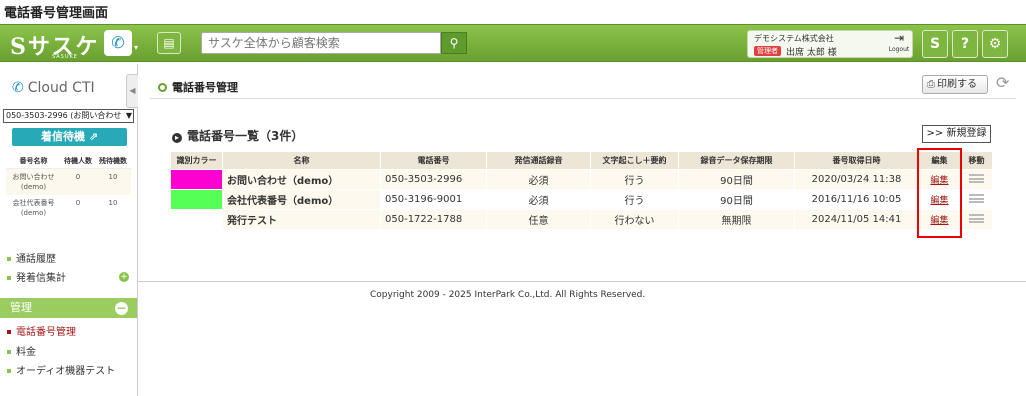  Describe the element at coordinates (939, 193) in the screenshot. I see `edit-column-highlight` at that location.